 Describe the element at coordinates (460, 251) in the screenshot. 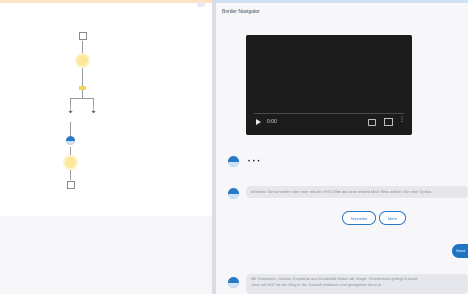

I see `user-message-button: Send` at that location.